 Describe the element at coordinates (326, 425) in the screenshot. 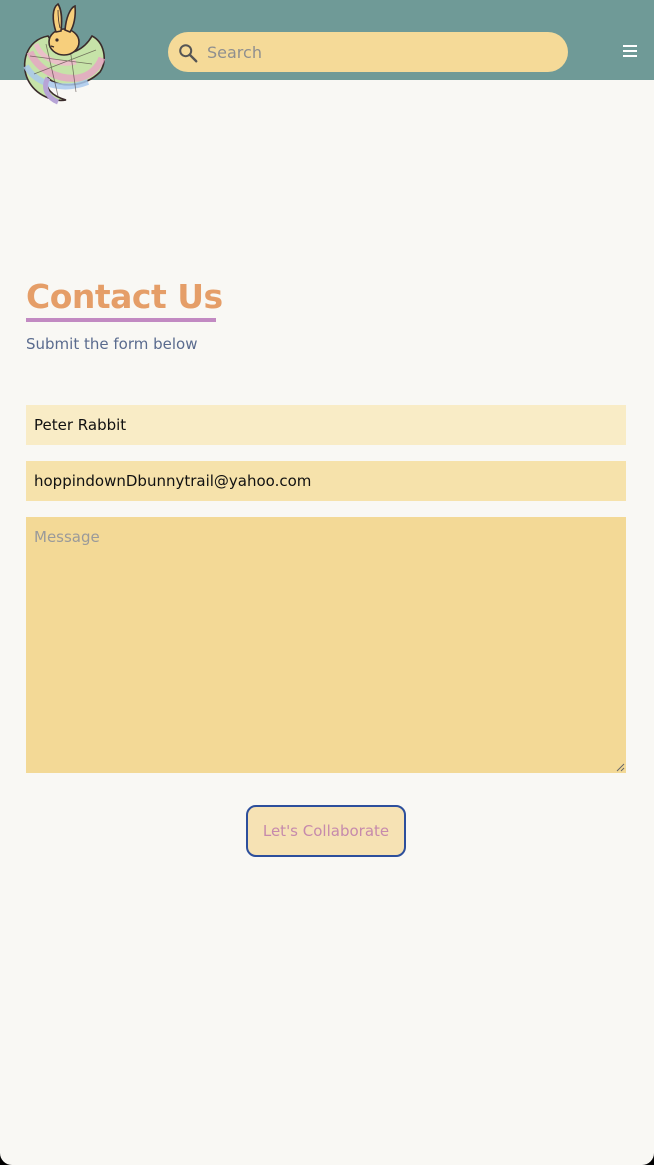

I see `name-field` at that location.